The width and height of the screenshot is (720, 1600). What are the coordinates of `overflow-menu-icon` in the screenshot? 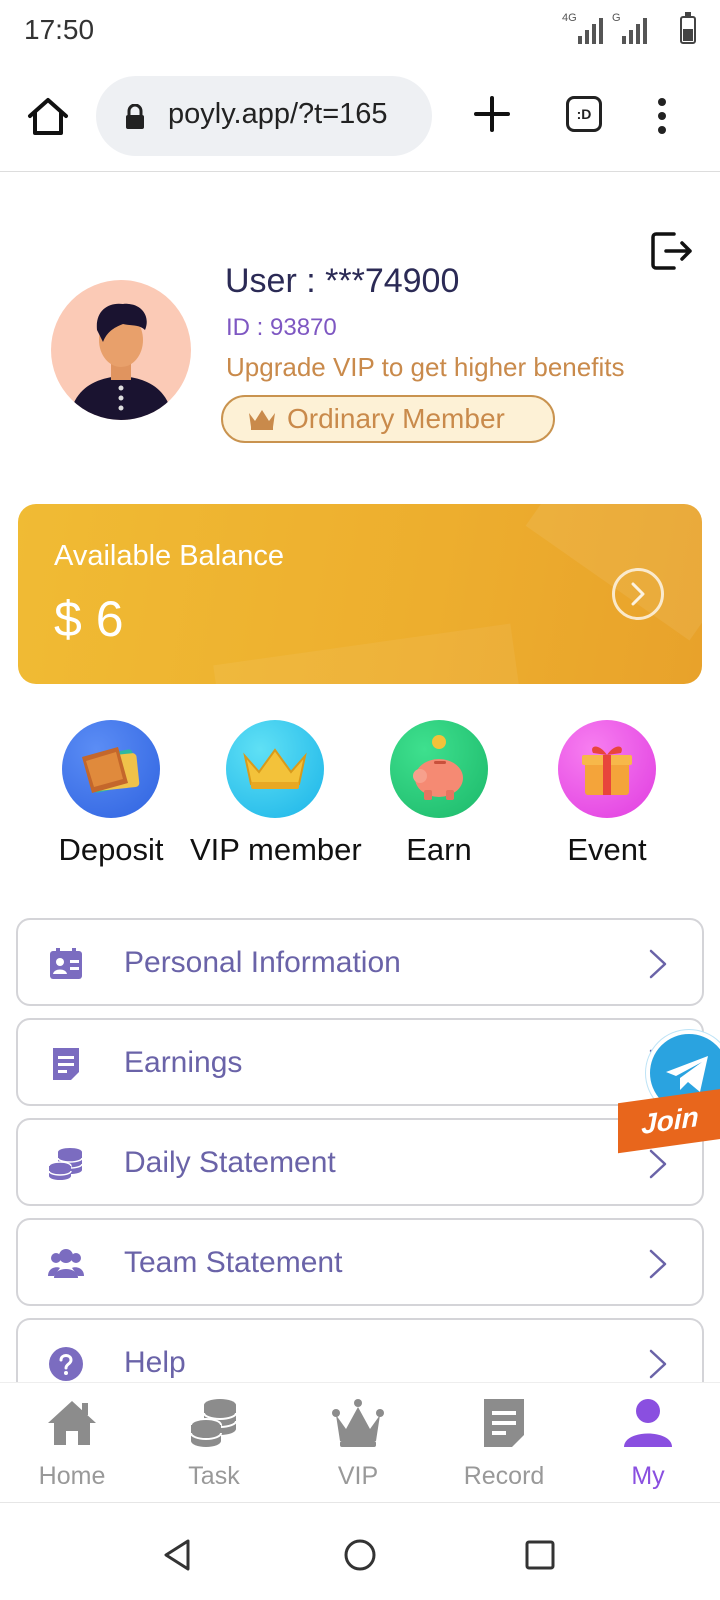 It's located at (662, 116).